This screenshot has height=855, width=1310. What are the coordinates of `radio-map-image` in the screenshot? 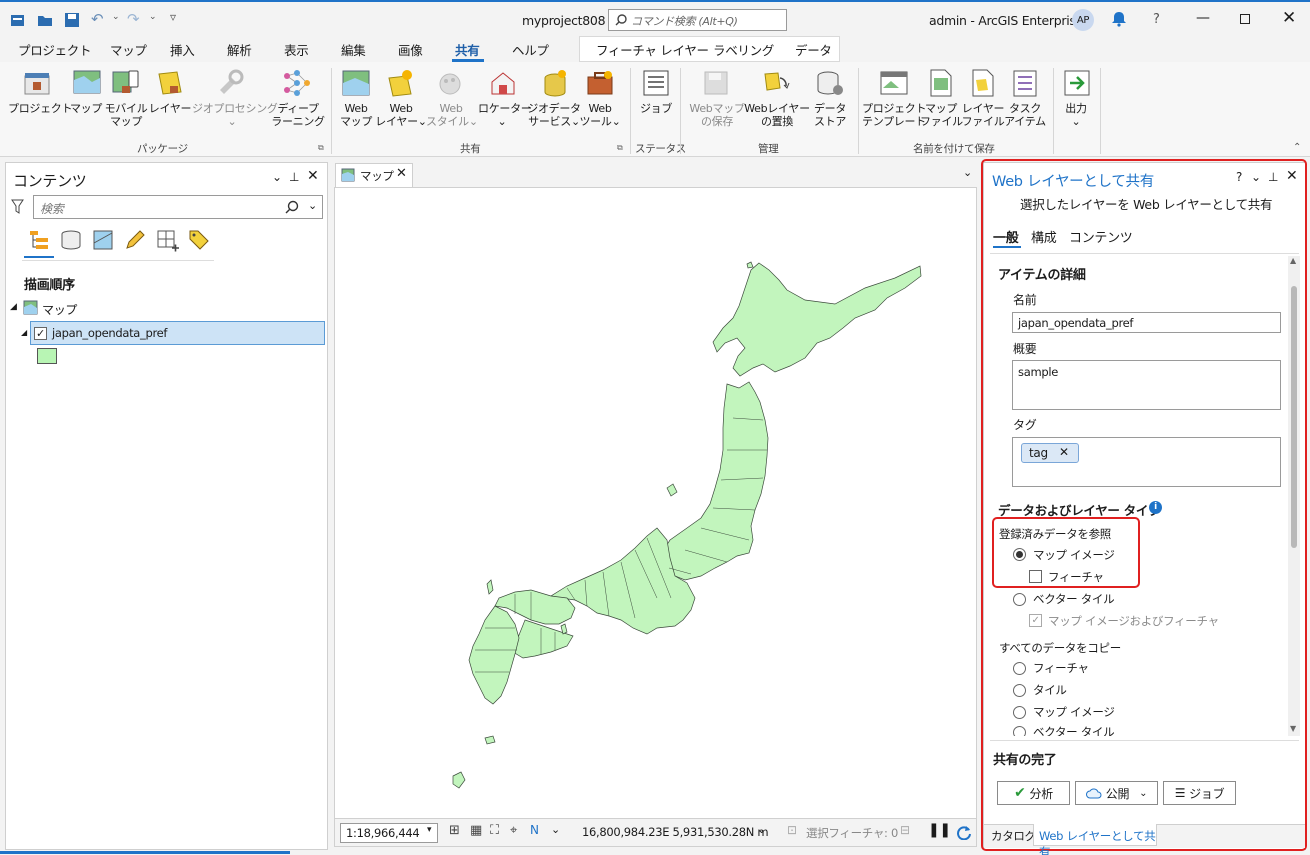 It's located at (1019, 554).